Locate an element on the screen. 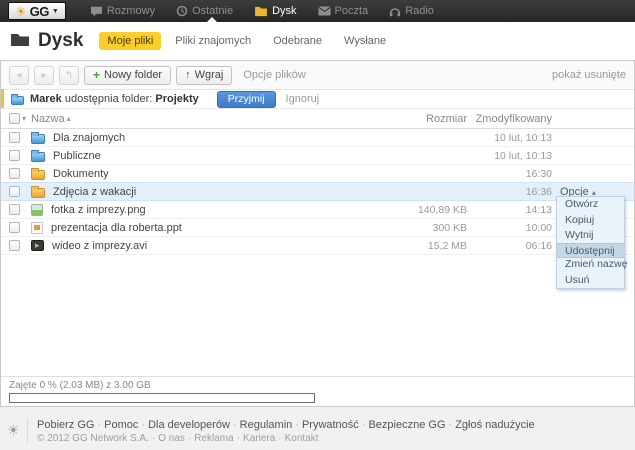  mail-icon is located at coordinates (324, 11).